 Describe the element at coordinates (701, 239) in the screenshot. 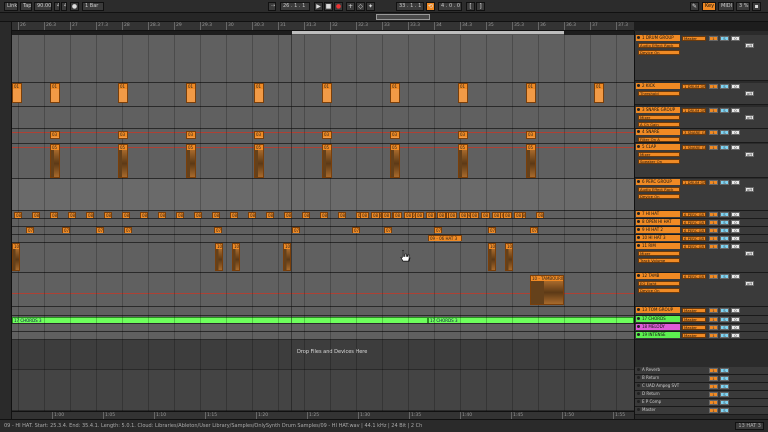

I see `track-header: 10 HI HAT 36 PERC GR 1 S 0` at that location.